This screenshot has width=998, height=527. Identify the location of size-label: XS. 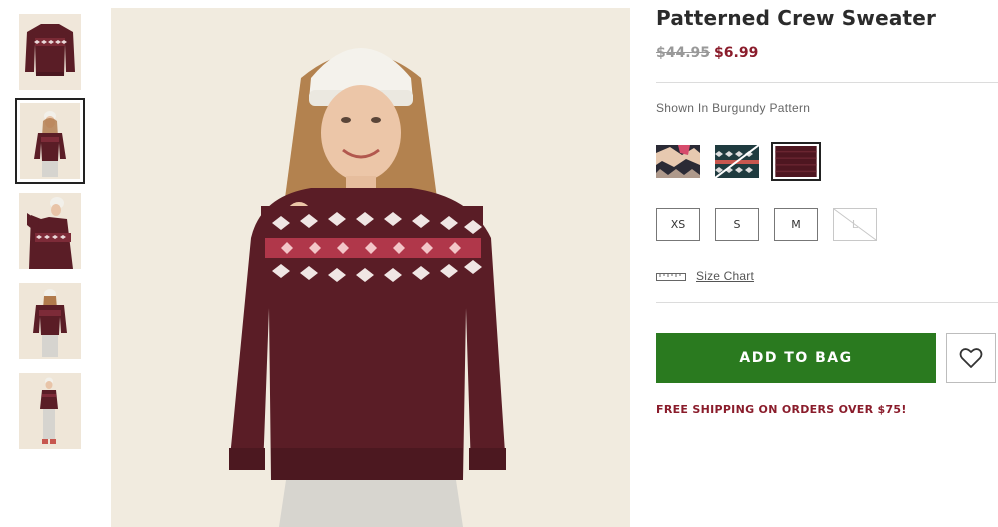
(678, 224).